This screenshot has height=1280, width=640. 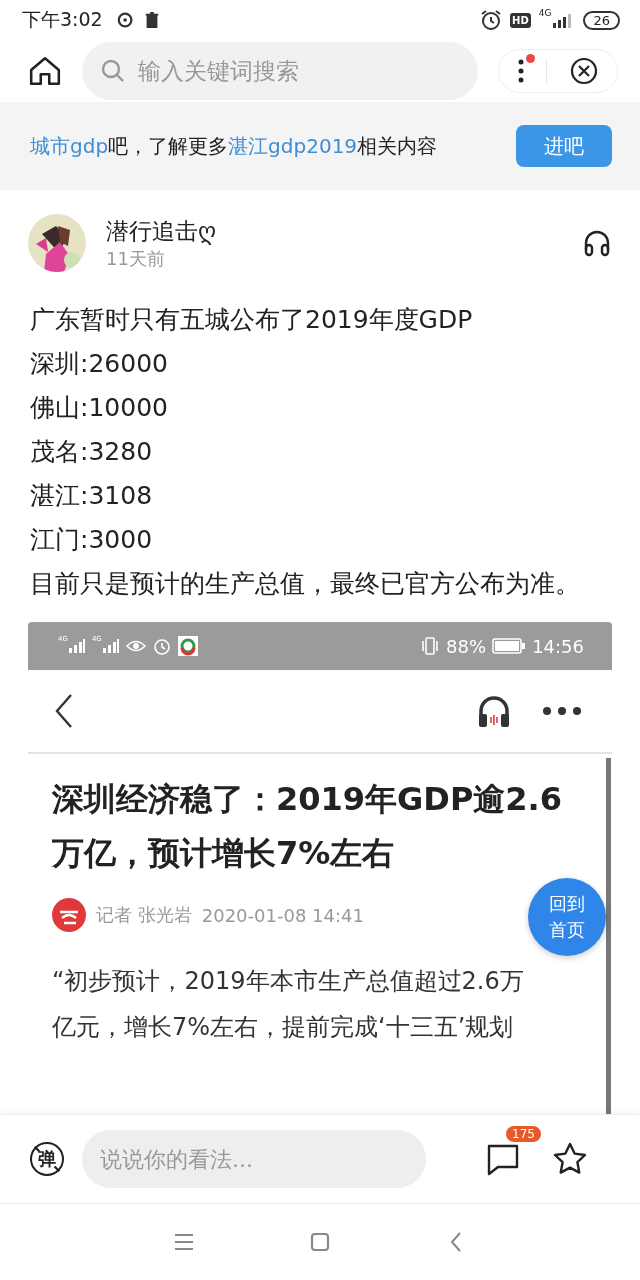 I want to click on home-square-icon, so click(x=320, y=1242).